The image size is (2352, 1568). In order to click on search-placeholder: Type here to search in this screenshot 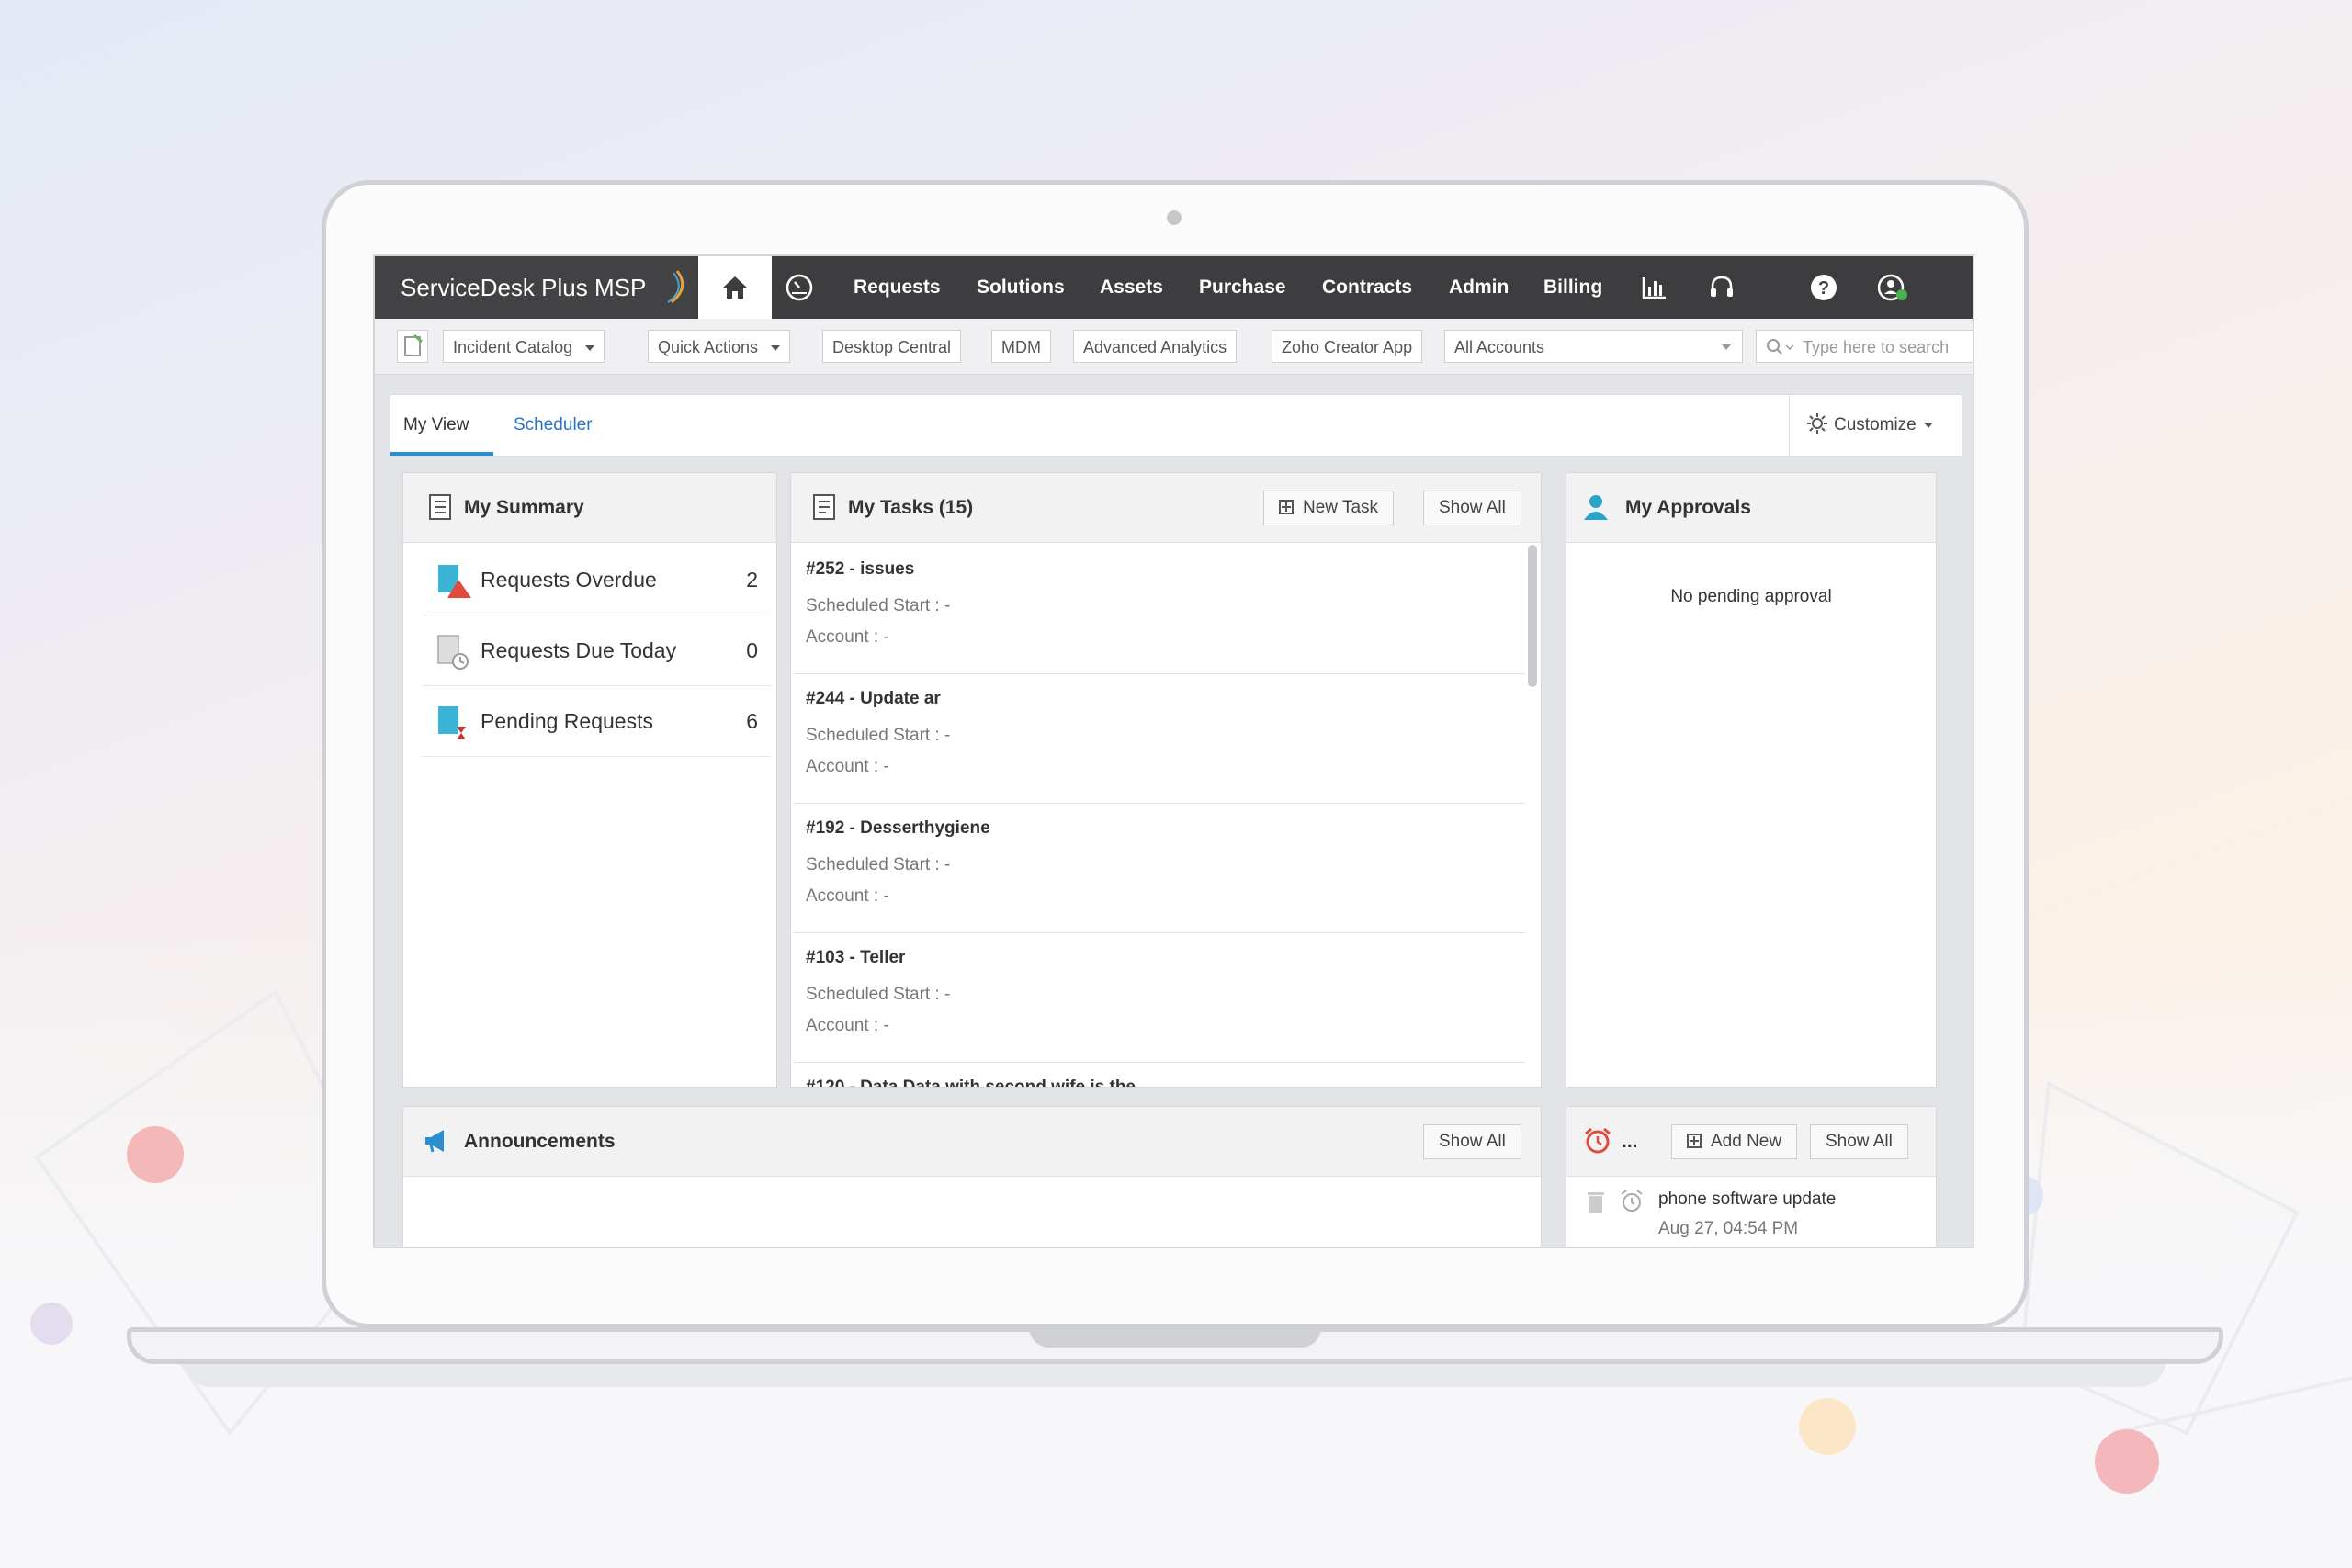, I will do `click(1876, 347)`.